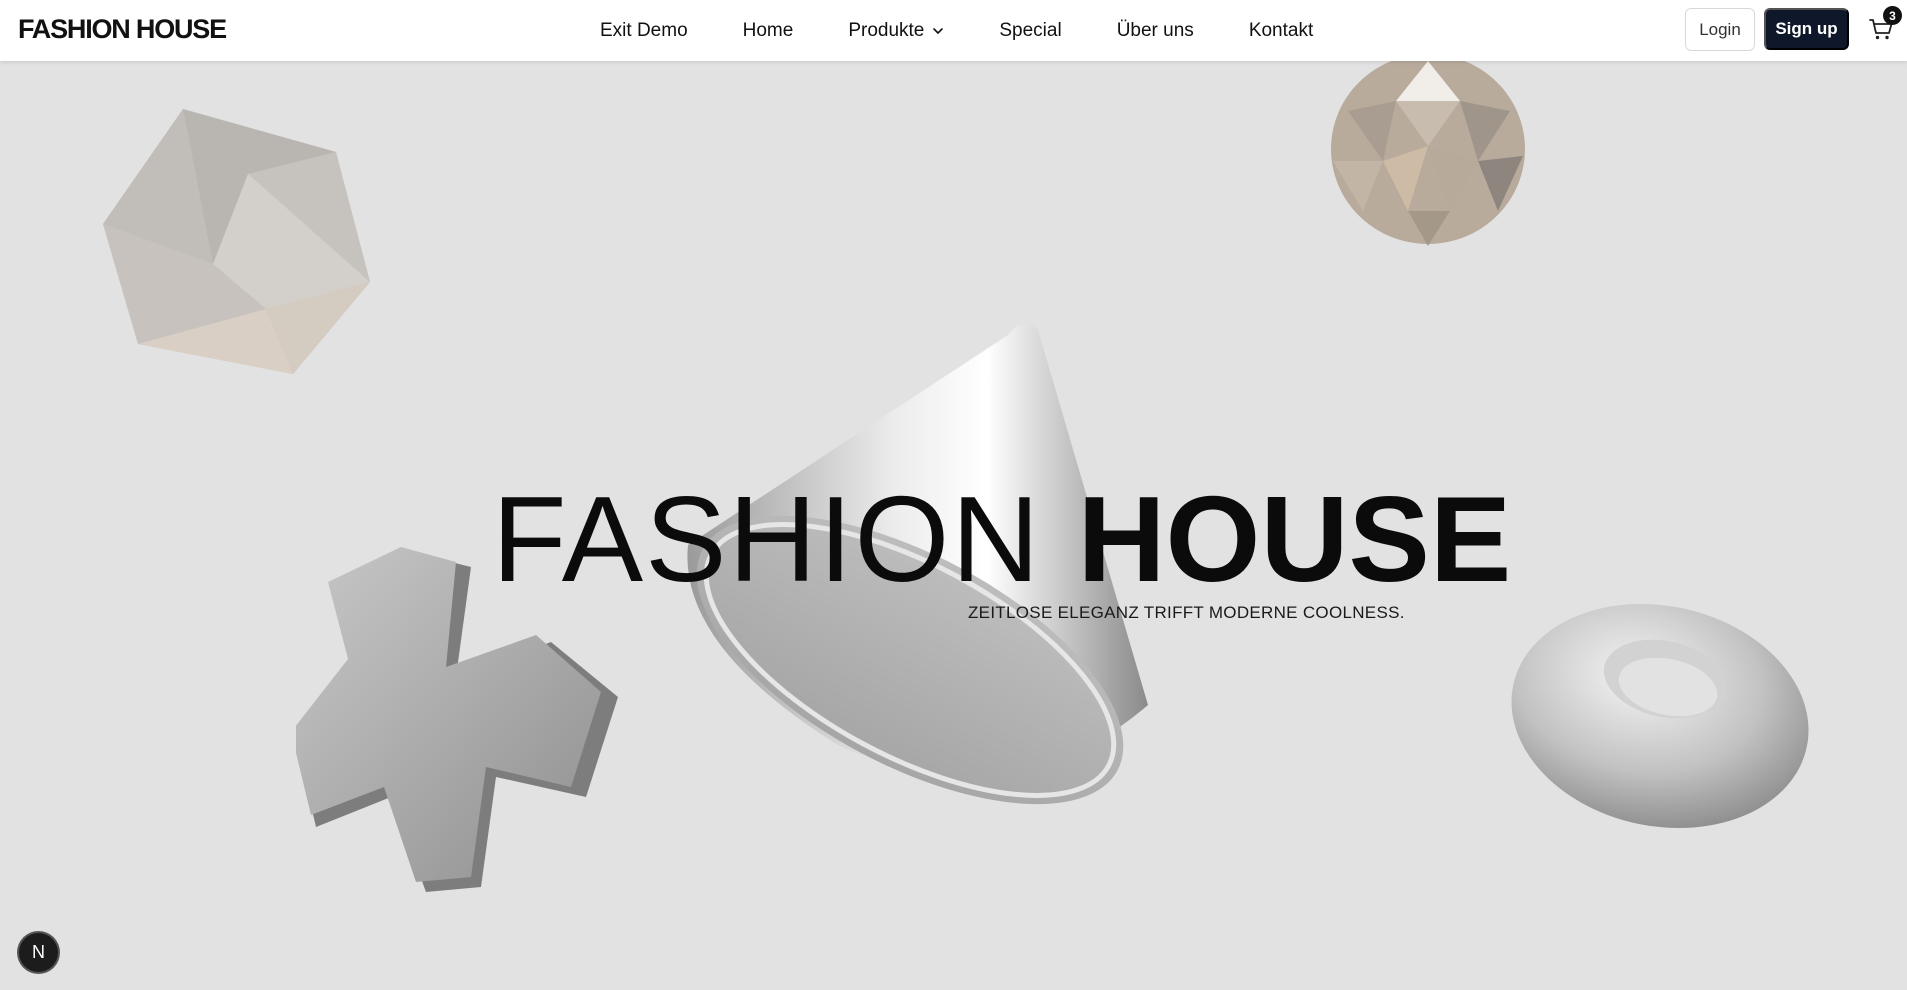 The image size is (1907, 990). I want to click on hero-title: FASHION HOUSE, so click(1001, 539).